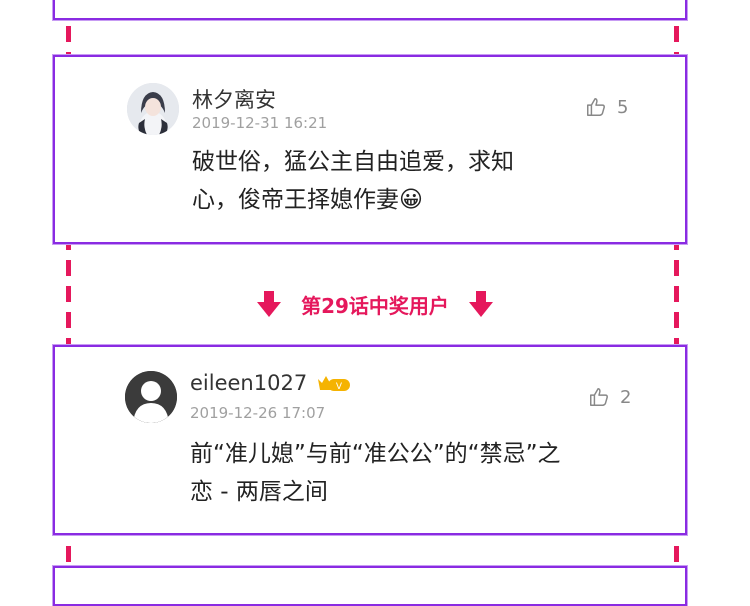 The width and height of the screenshot is (750, 606). Describe the element at coordinates (375, 473) in the screenshot. I see `comment-text: 前“准儿媳”与前“准公公”的“禁忌”之 恋 - 两唇之间` at that location.